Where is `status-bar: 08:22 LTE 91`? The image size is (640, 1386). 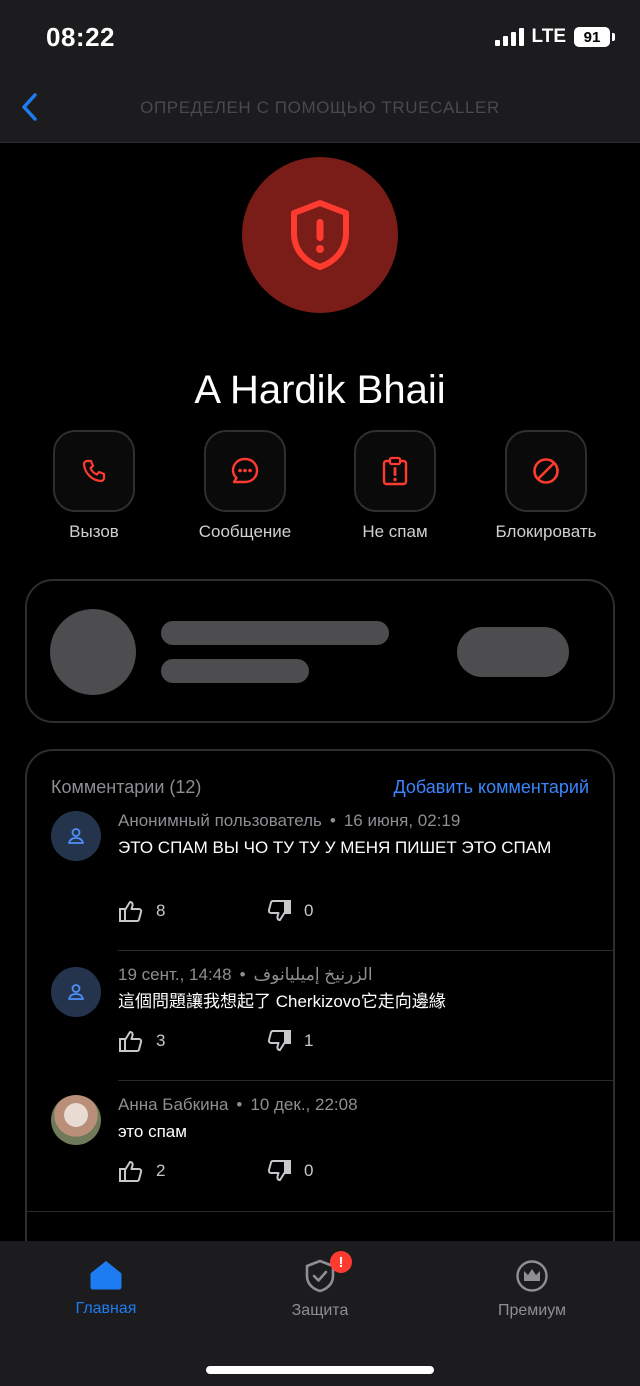
status-bar: 08:22 LTE 91 is located at coordinates (320, 36).